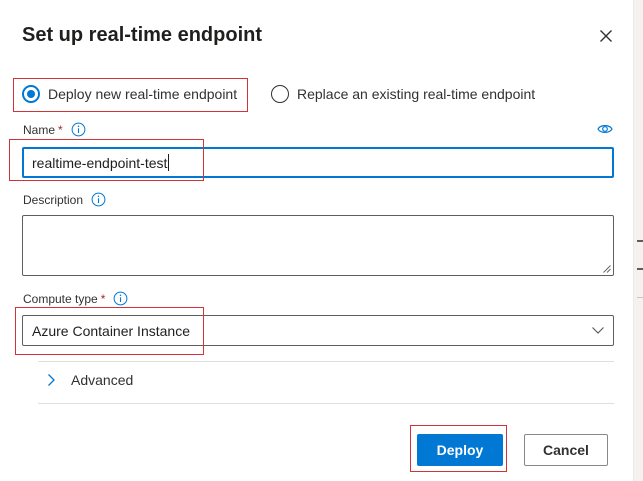 The width and height of the screenshot is (643, 481). Describe the element at coordinates (60, 298) in the screenshot. I see `compute-type-label-text: Compute type` at that location.